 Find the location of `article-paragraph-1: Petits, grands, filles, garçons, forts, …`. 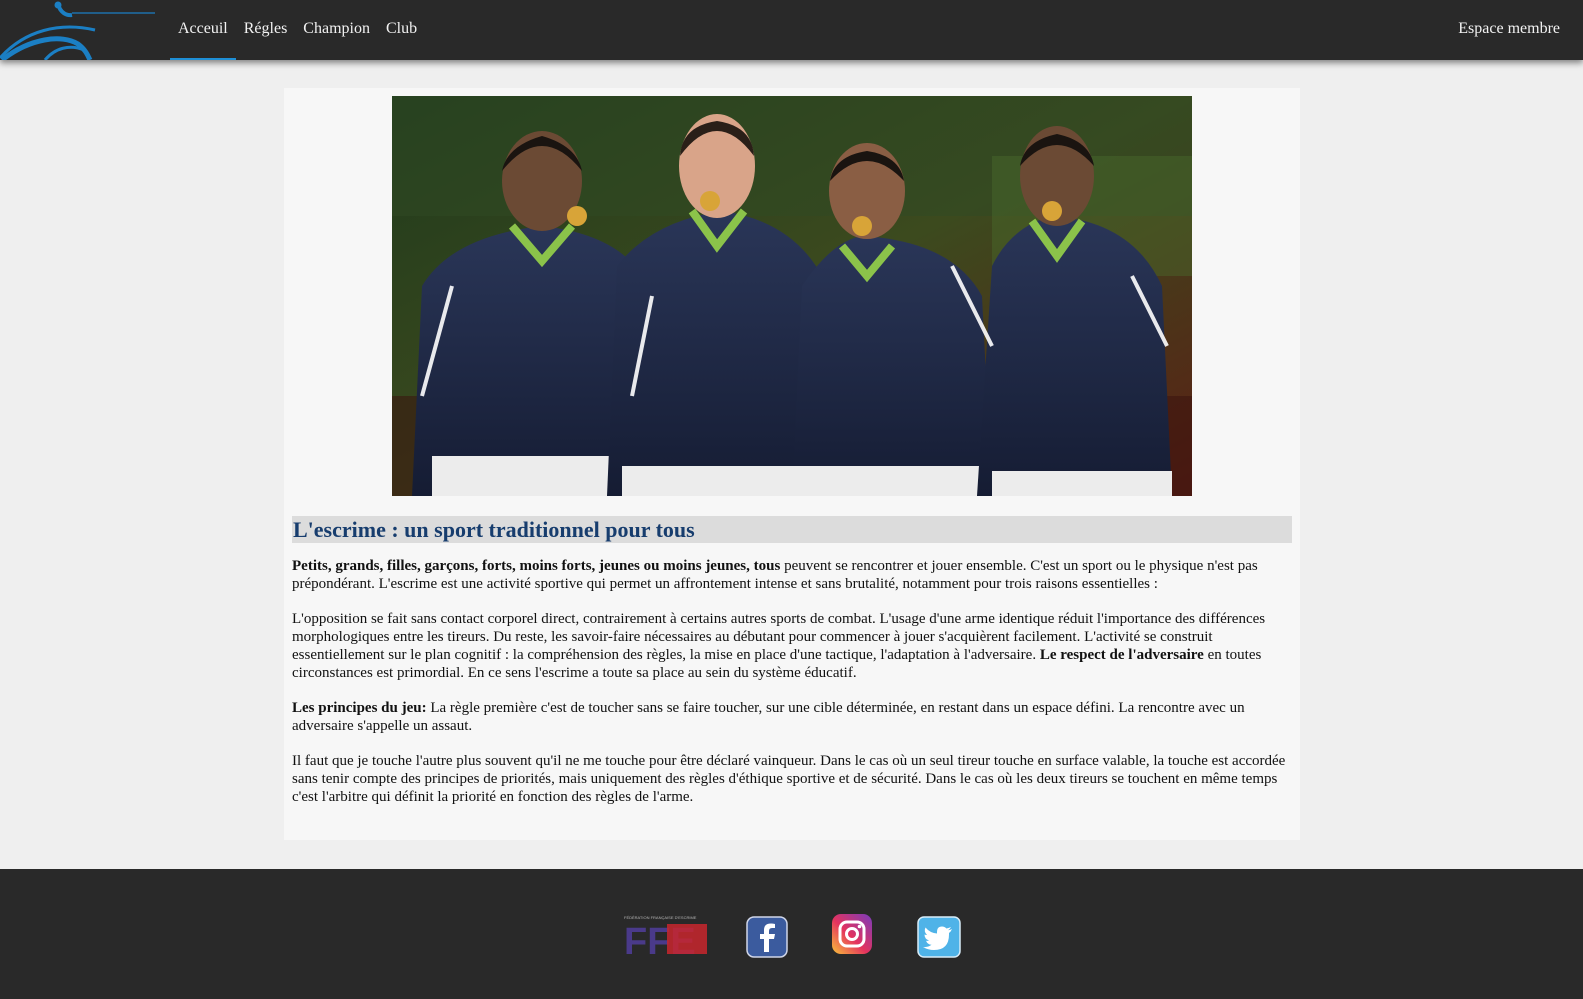

article-paragraph-1: Petits, grands, filles, garçons, forts, … is located at coordinates (792, 575).